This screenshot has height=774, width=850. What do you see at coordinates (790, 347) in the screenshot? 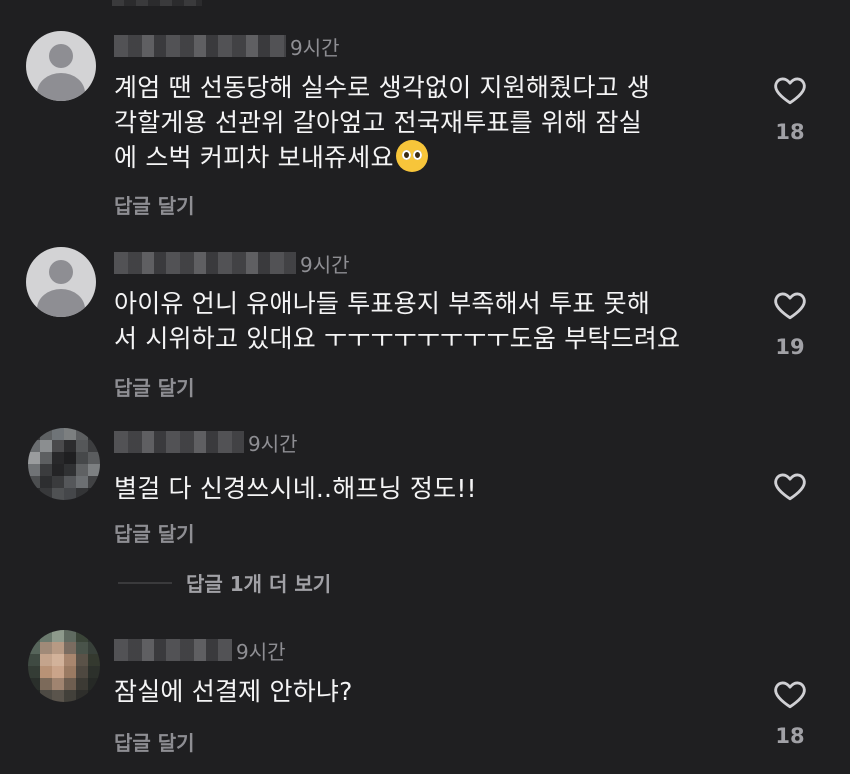
I see `like-count: 19` at bounding box center [790, 347].